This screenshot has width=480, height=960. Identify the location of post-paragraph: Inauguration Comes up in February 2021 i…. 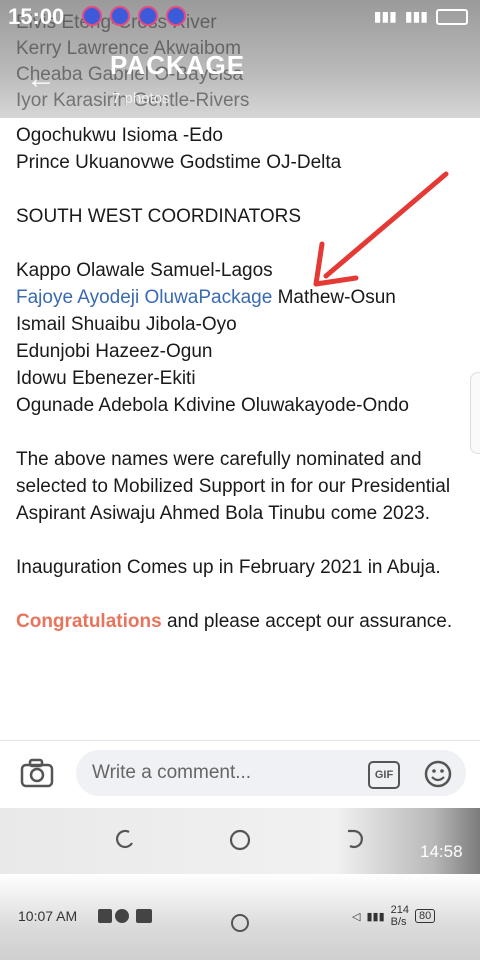
(228, 567).